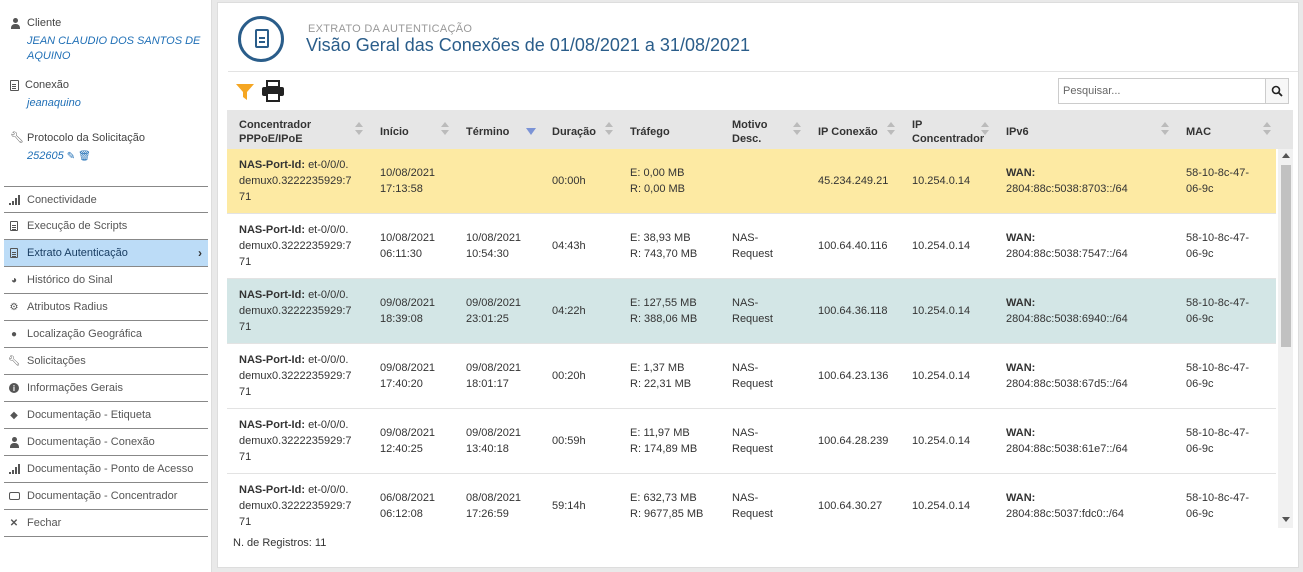 The width and height of the screenshot is (1303, 572). What do you see at coordinates (1286, 519) in the screenshot?
I see `scroll-down-icon` at bounding box center [1286, 519].